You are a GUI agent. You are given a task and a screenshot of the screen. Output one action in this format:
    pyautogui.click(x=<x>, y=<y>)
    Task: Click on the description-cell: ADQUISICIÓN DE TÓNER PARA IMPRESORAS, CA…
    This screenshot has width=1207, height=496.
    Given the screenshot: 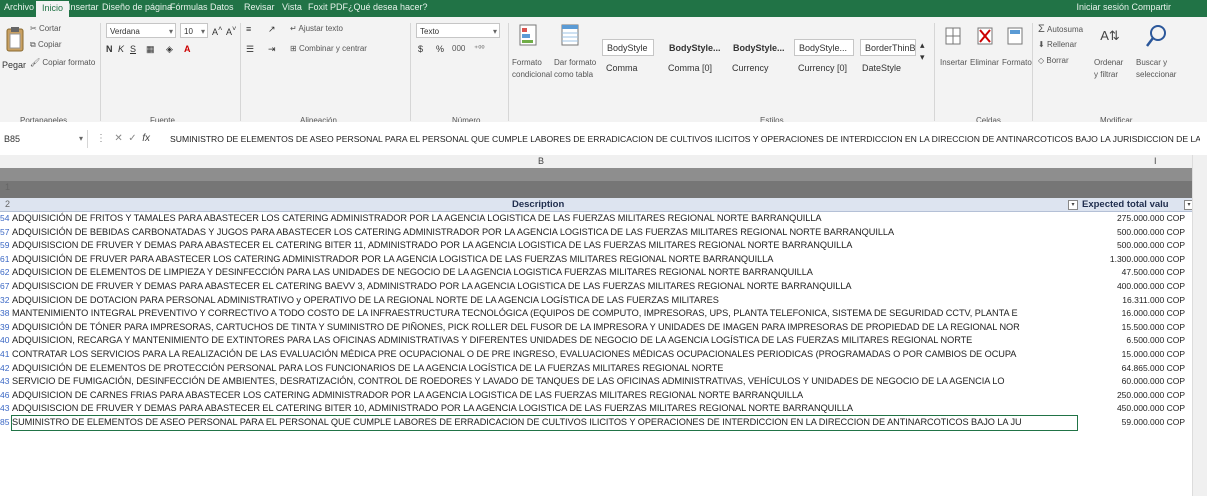 What is the action you would take?
    pyautogui.click(x=544, y=328)
    